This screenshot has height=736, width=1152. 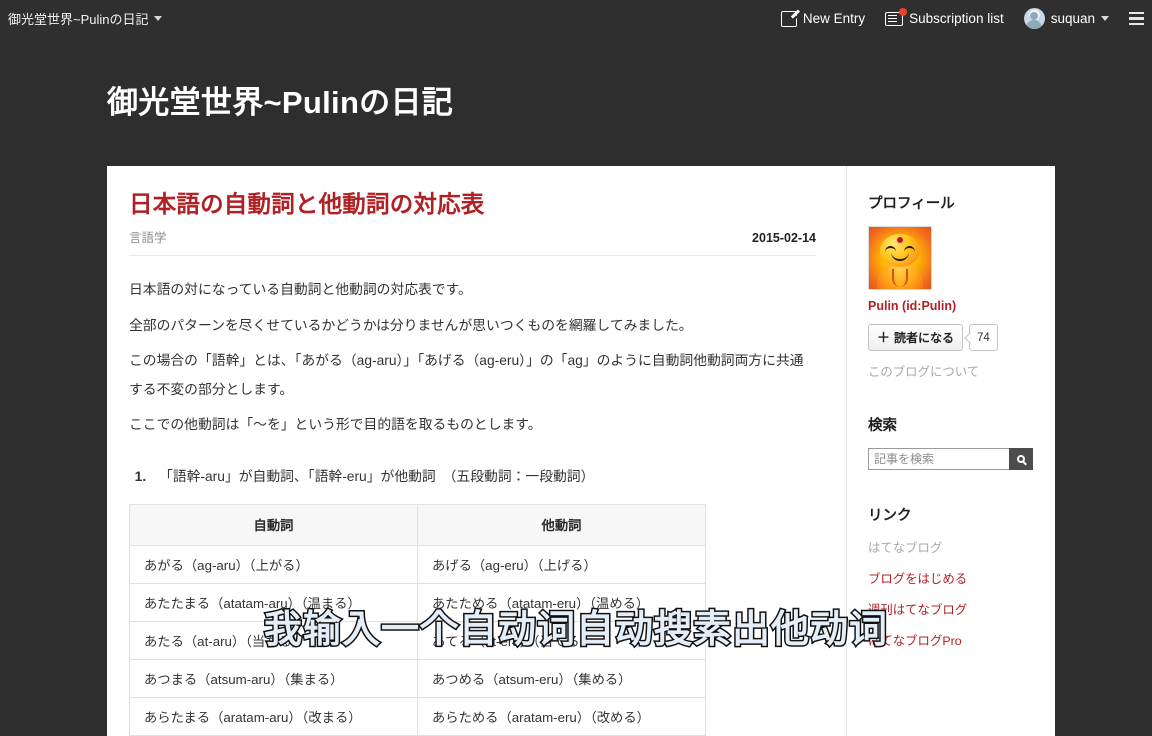 I want to click on table-cell-transitive: あつめる（atsum-eru）（集める）, so click(x=561, y=678).